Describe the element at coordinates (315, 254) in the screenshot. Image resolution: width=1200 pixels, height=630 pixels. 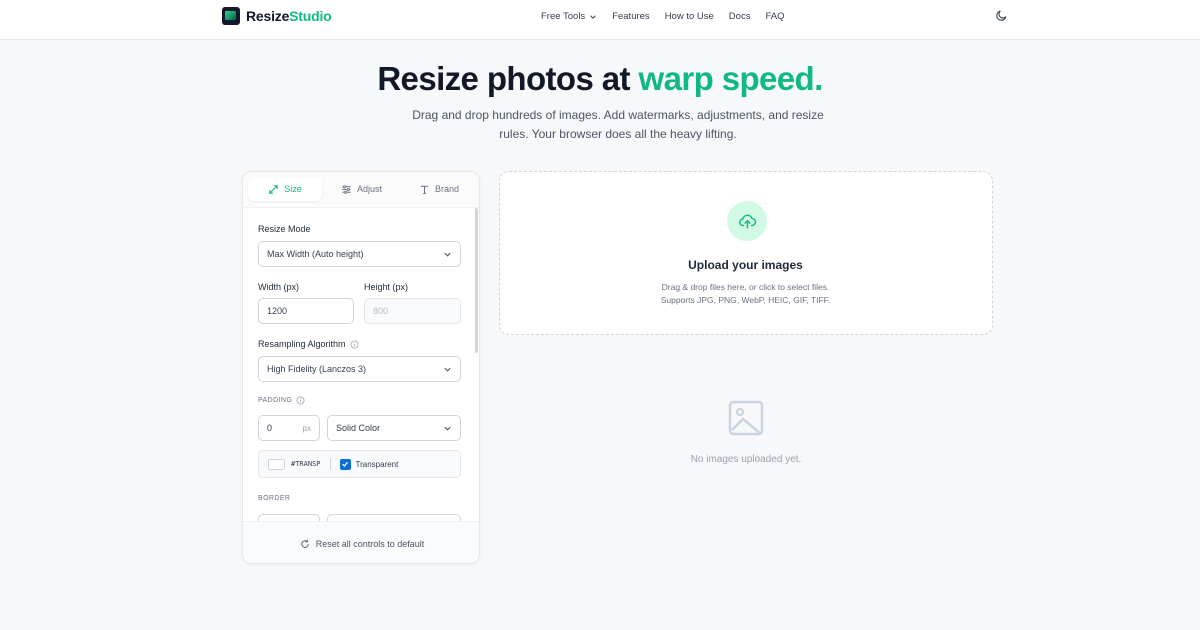
I see `resize-mode-value: Max Width (Auto height)` at that location.